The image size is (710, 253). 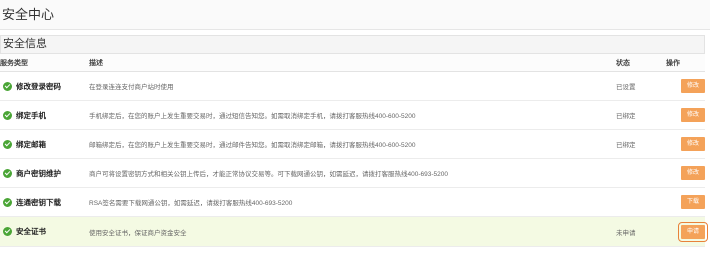 I want to click on modify-phone-button: 修改, so click(x=693, y=115).